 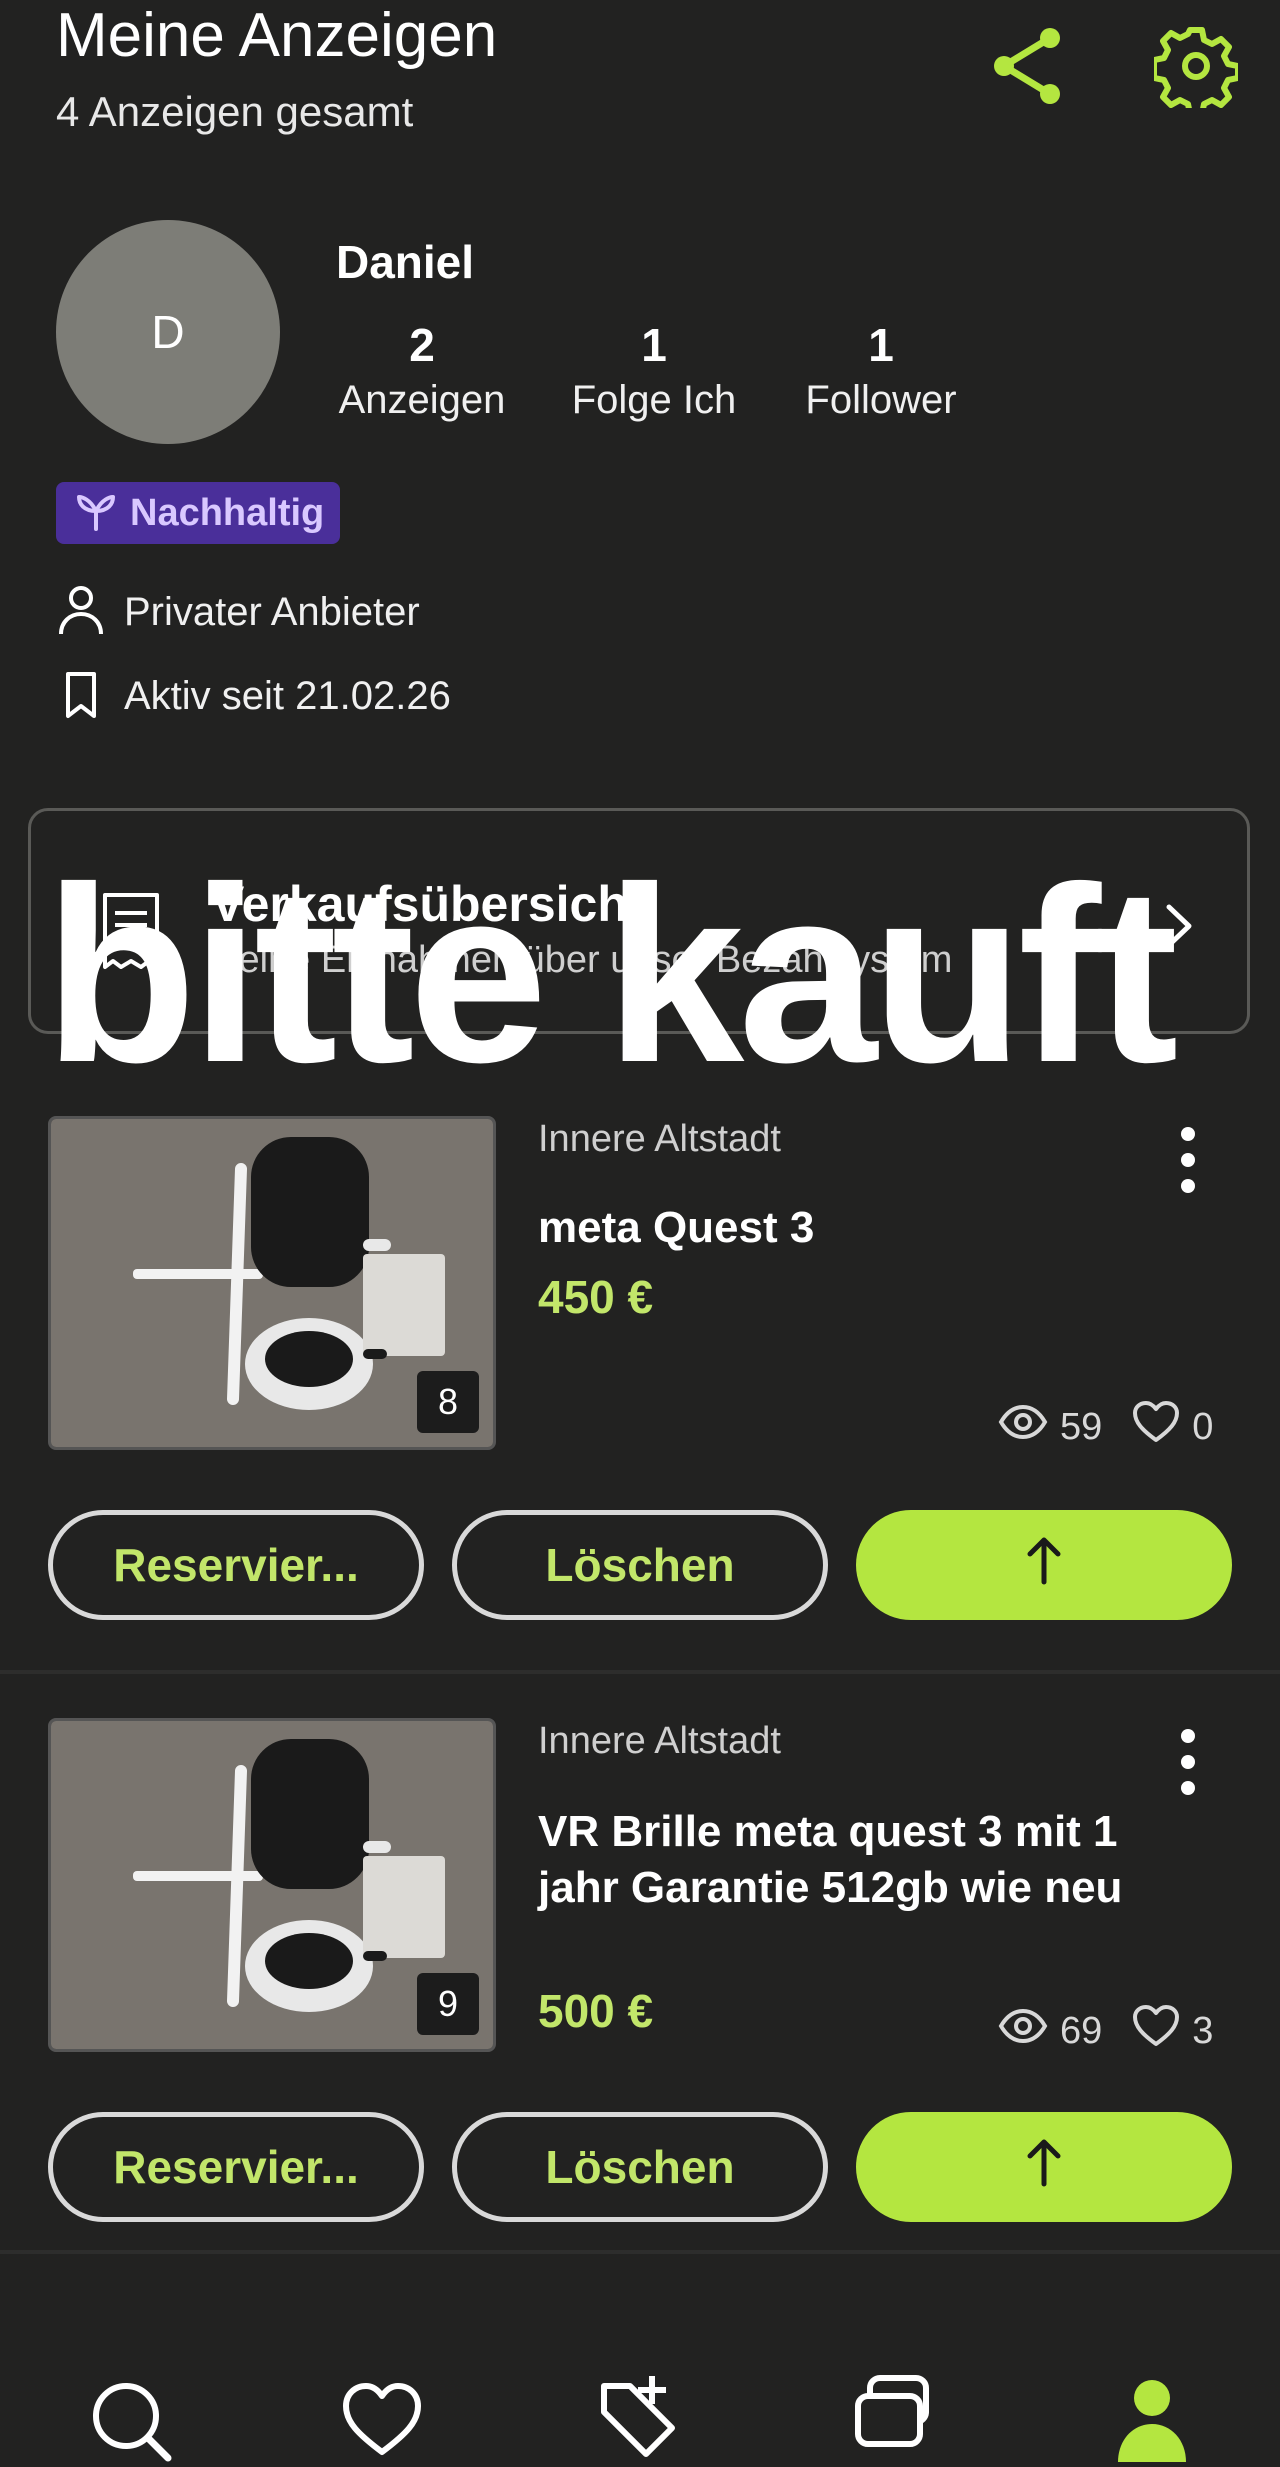 I want to click on view-count: 59, so click(x=1081, y=1426).